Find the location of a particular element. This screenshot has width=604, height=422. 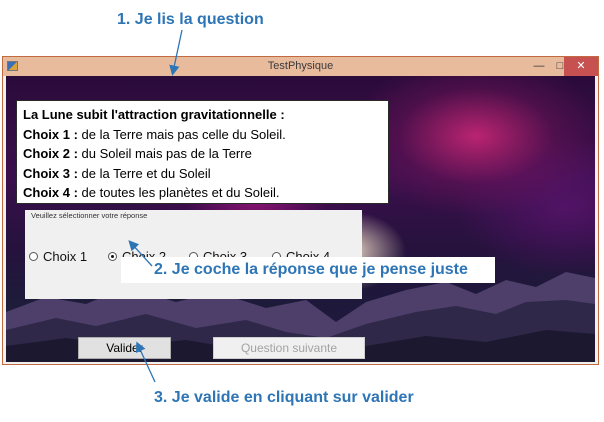

arrow-to-validate is located at coordinates (145, 362).